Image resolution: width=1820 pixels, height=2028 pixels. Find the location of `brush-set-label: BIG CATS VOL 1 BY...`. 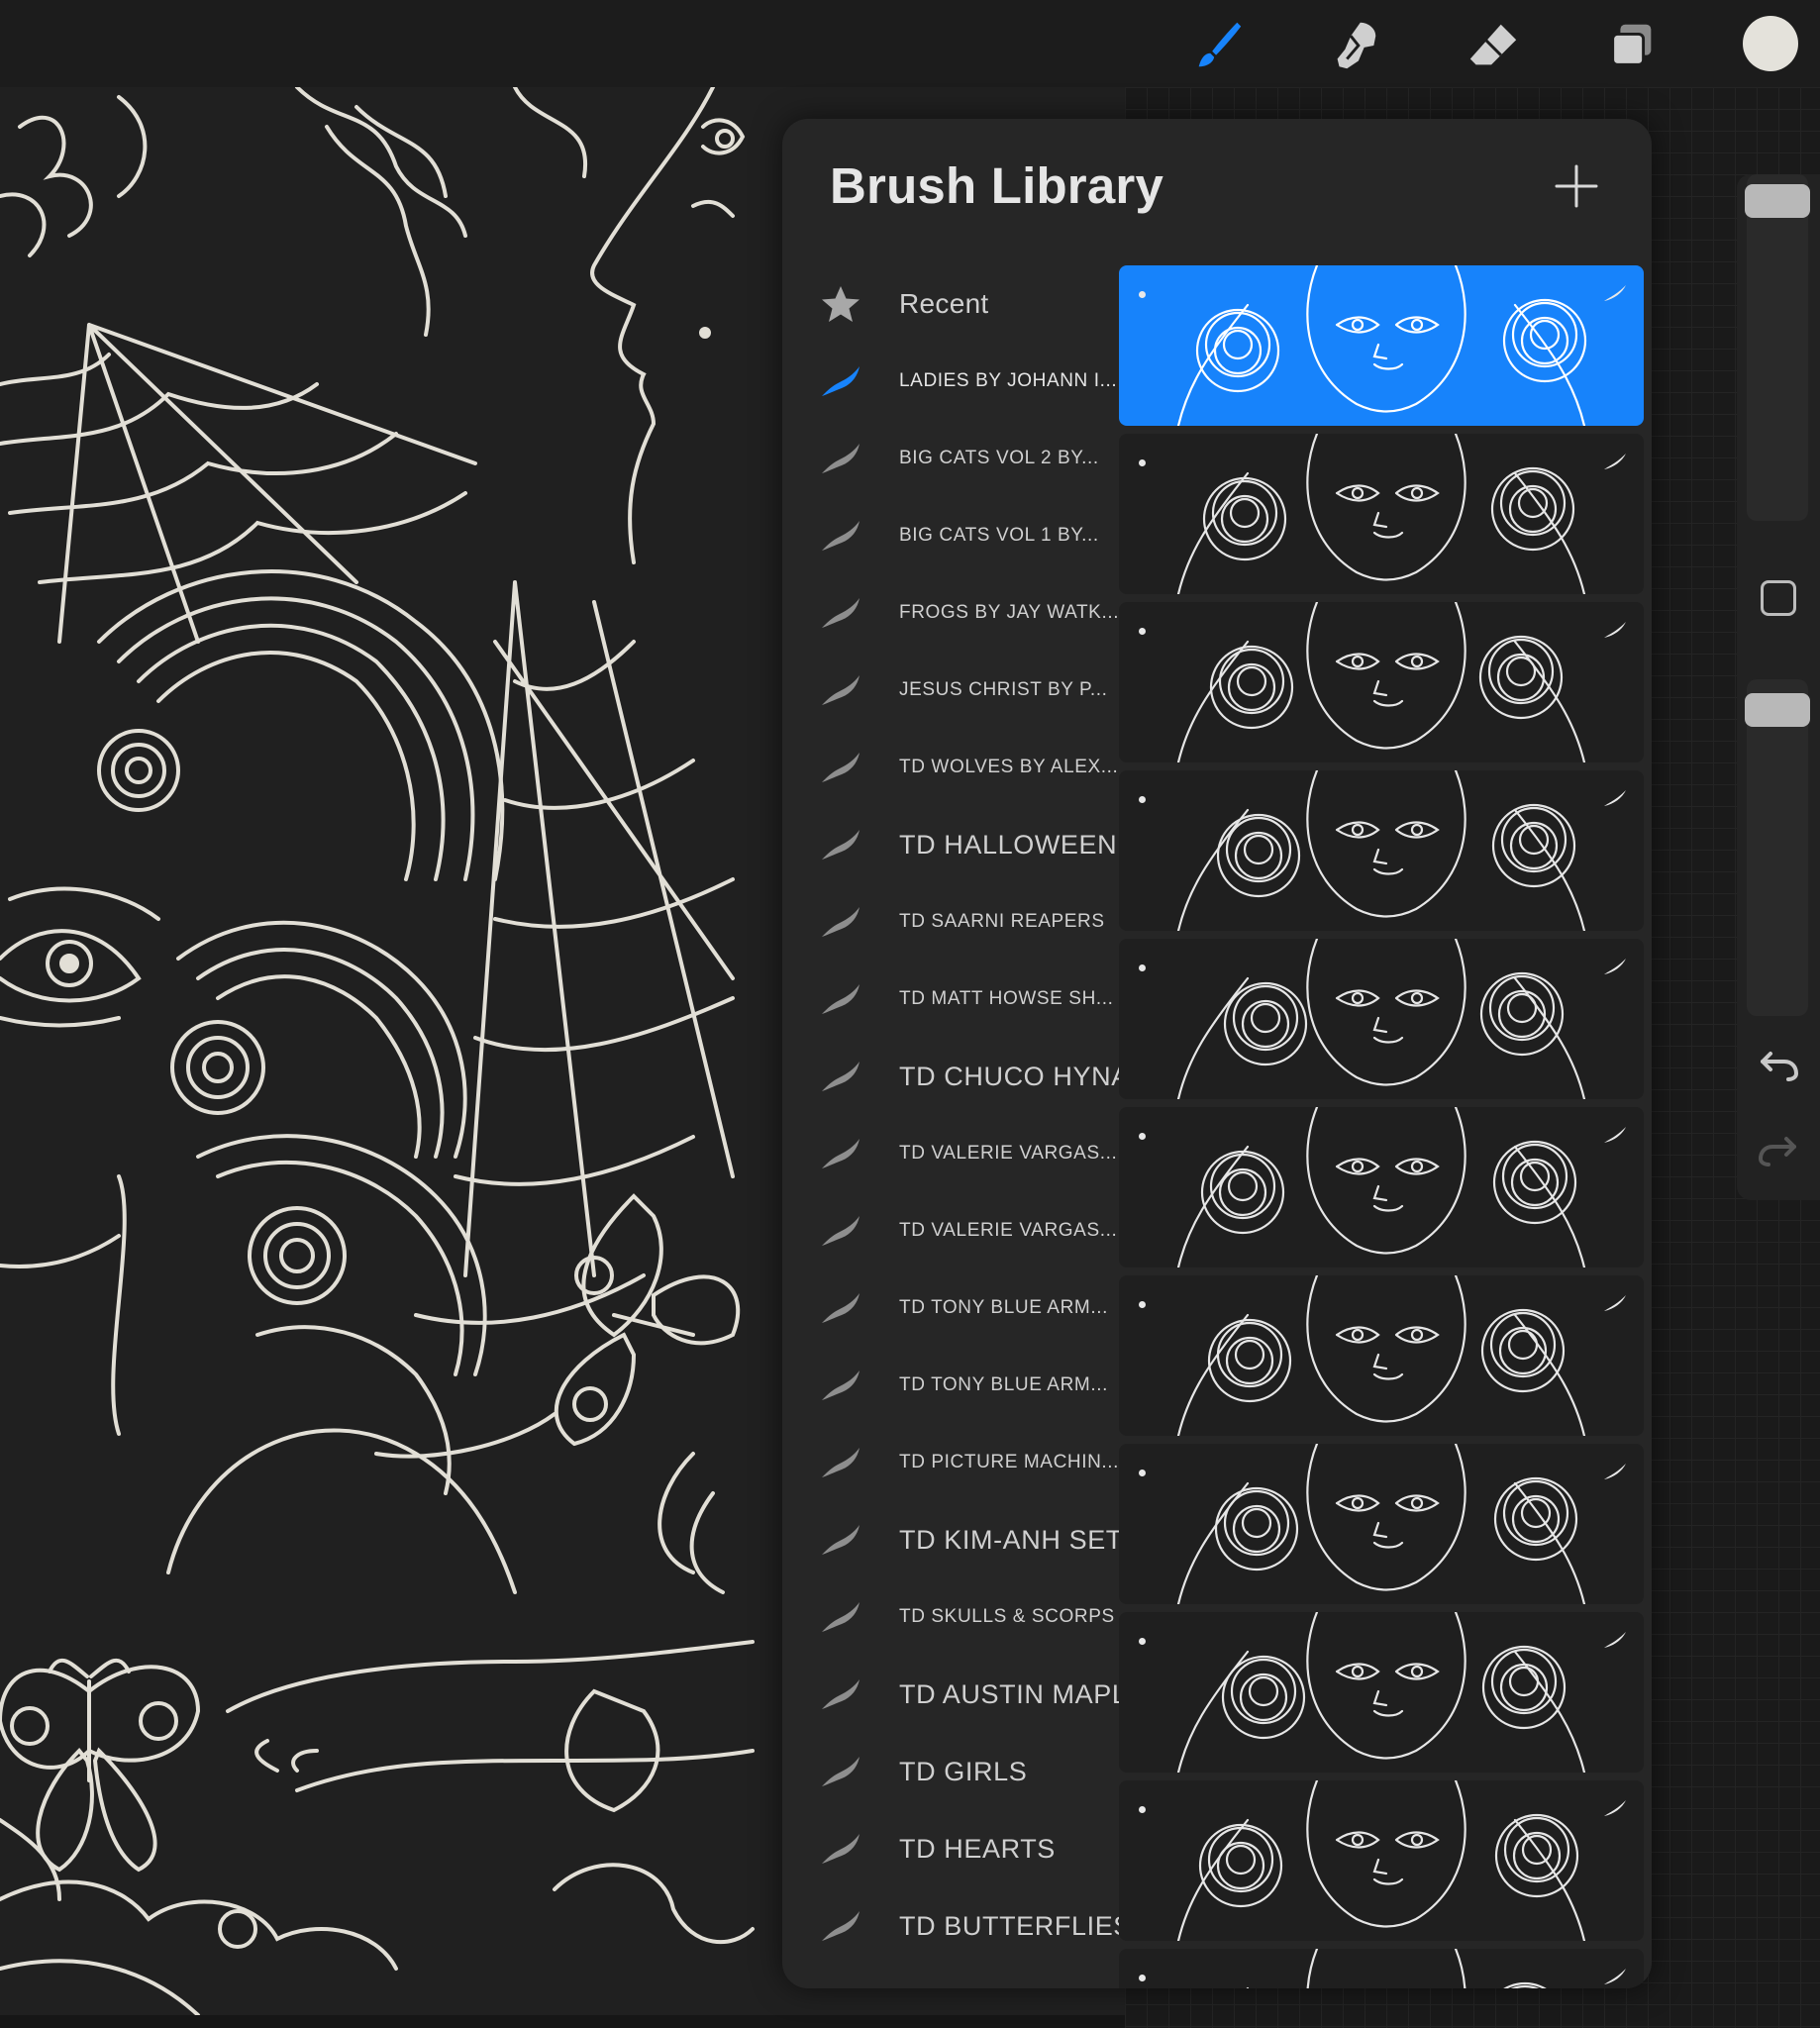

brush-set-label: BIG CATS VOL 1 BY... is located at coordinates (999, 535).